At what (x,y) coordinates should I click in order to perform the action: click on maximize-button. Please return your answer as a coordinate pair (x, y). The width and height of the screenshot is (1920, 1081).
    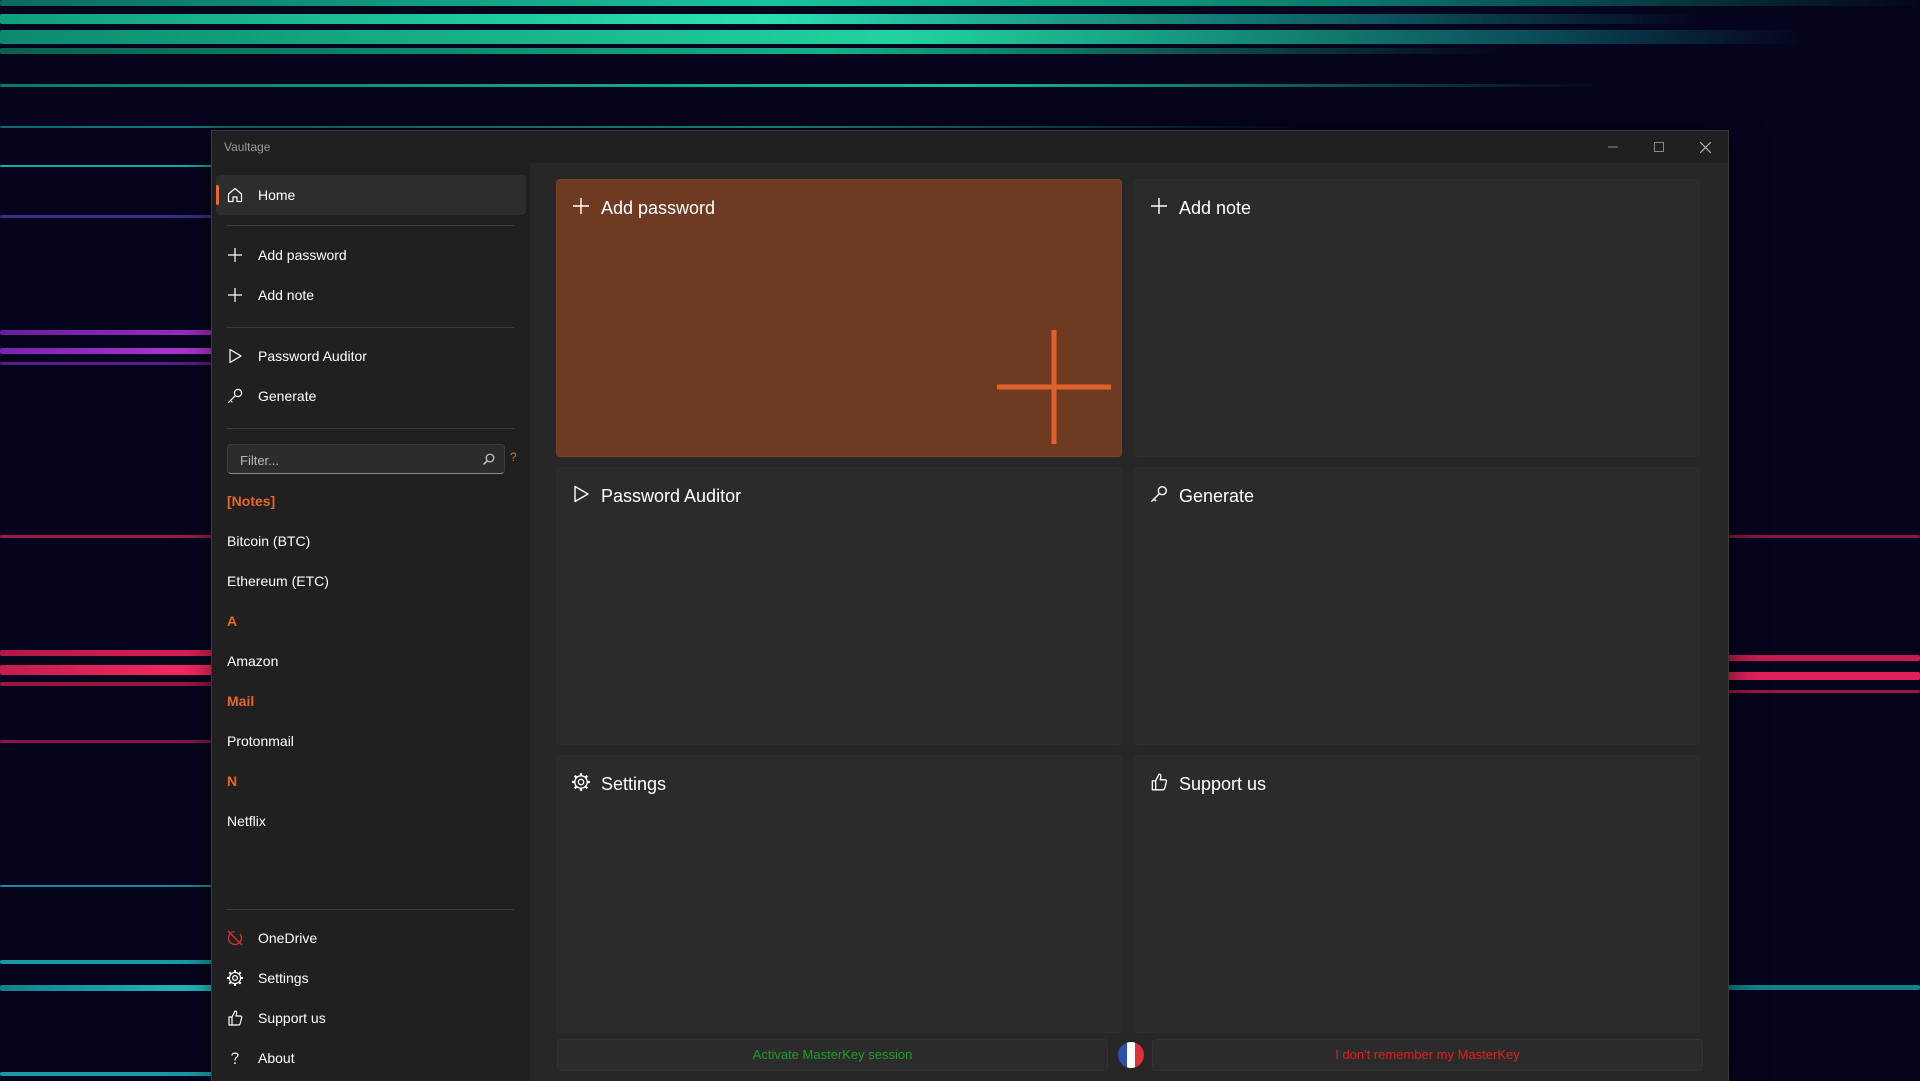
    Looking at the image, I should click on (1659, 147).